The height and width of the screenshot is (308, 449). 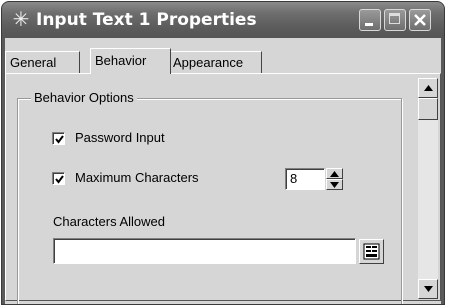 I want to click on maximum-characters-checkbox, so click(x=58, y=178).